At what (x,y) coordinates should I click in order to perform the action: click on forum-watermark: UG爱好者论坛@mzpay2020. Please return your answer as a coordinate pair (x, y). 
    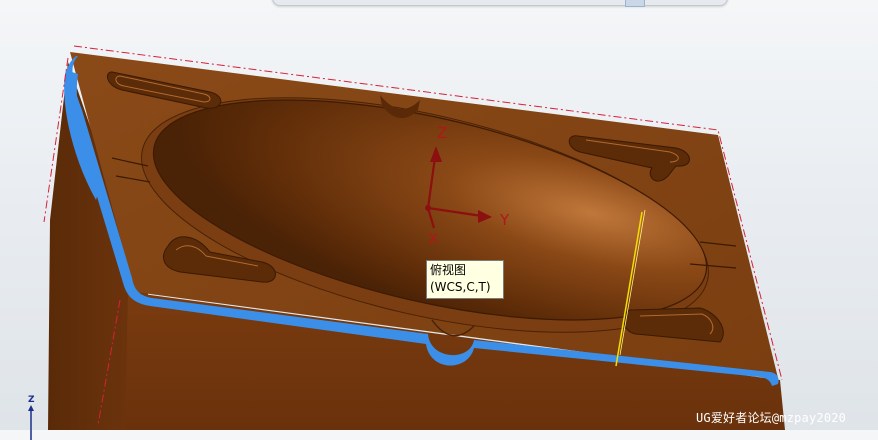
    Looking at the image, I should click on (771, 418).